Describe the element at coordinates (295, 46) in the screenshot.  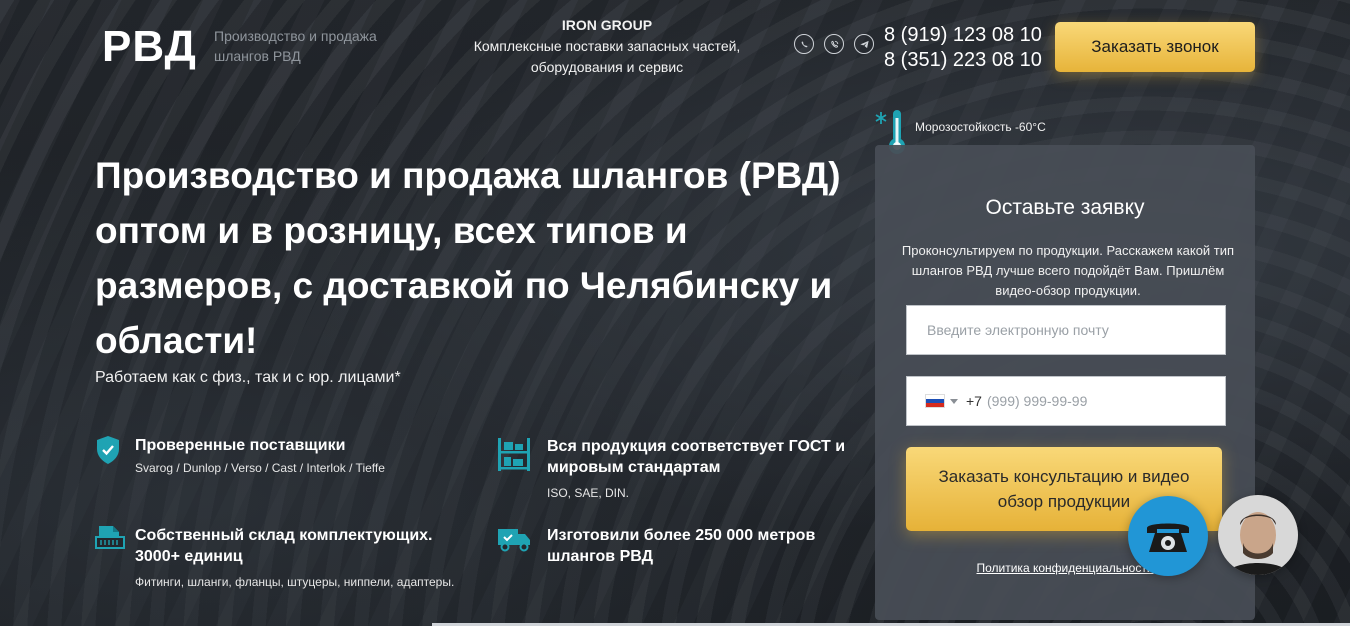
I see `logo-tagline: Производство и продажа шлангов РВД` at that location.